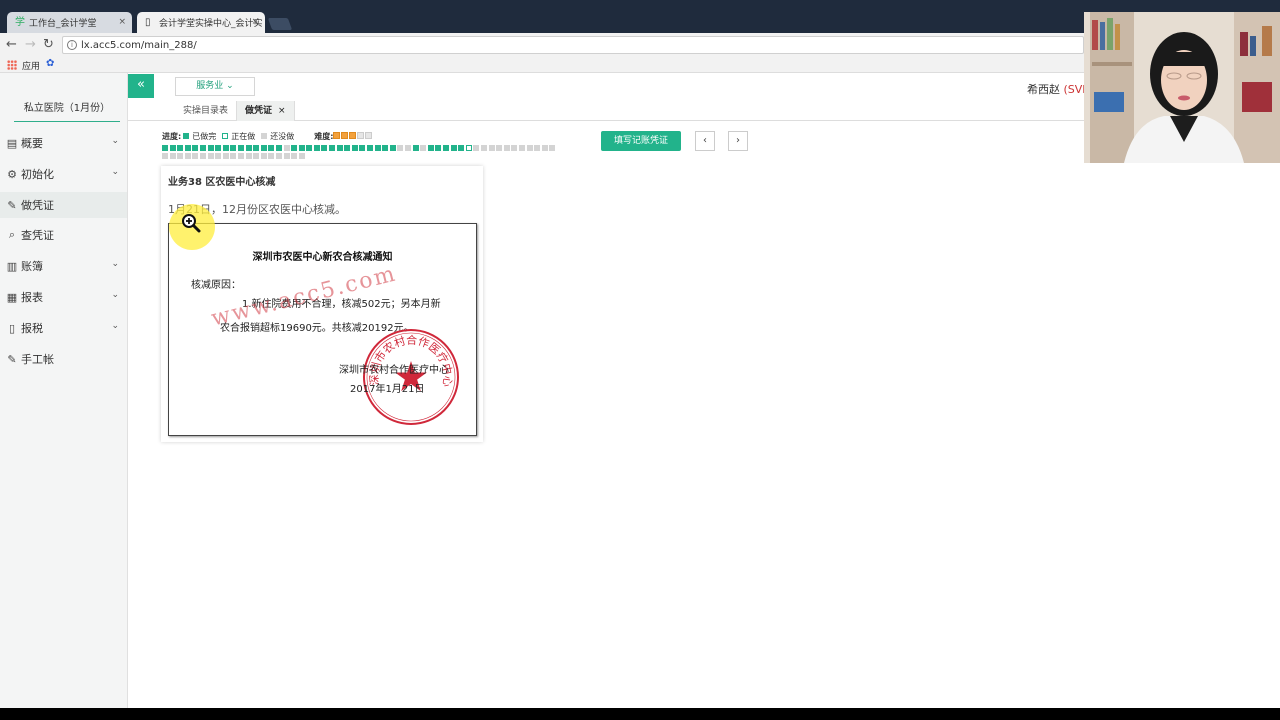 The height and width of the screenshot is (720, 1280). I want to click on zoom-cursor, so click(192, 227).